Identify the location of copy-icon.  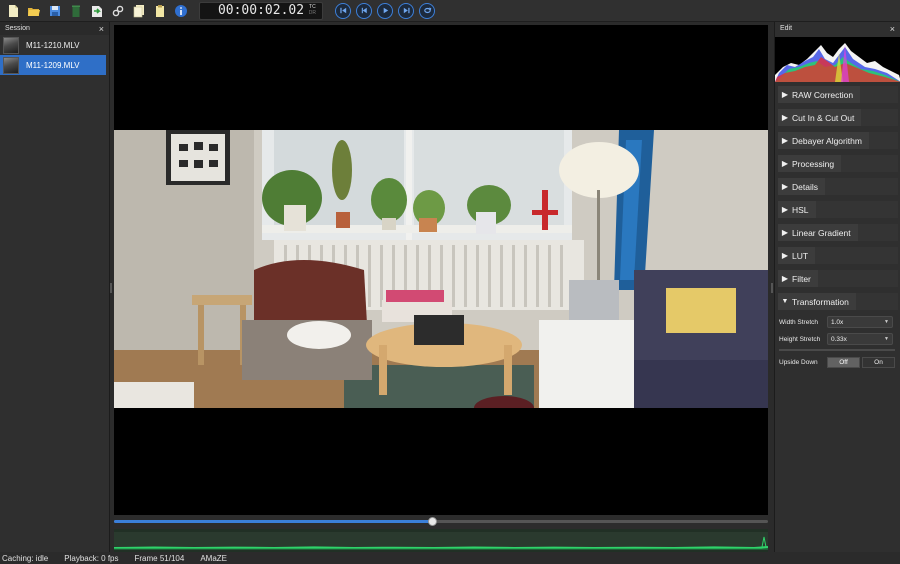
(138, 10).